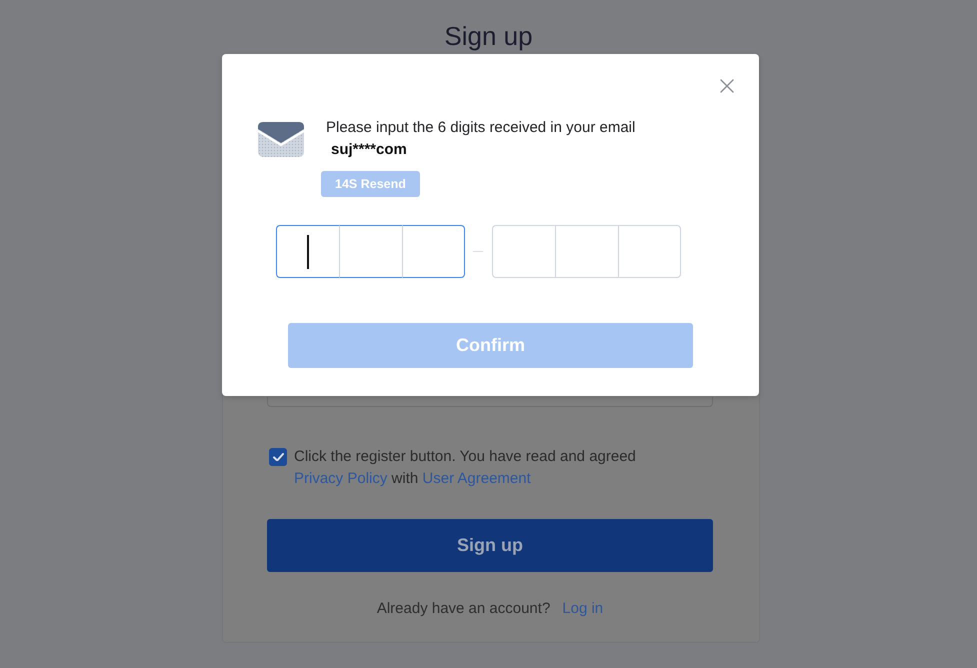  What do you see at coordinates (488, 36) in the screenshot?
I see `page-title: Sign up` at bounding box center [488, 36].